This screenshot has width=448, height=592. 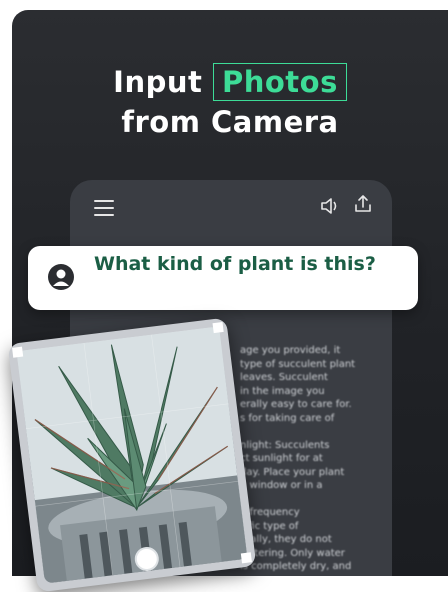 I want to click on headline: Input Photos from Camera, so click(x=230, y=102).